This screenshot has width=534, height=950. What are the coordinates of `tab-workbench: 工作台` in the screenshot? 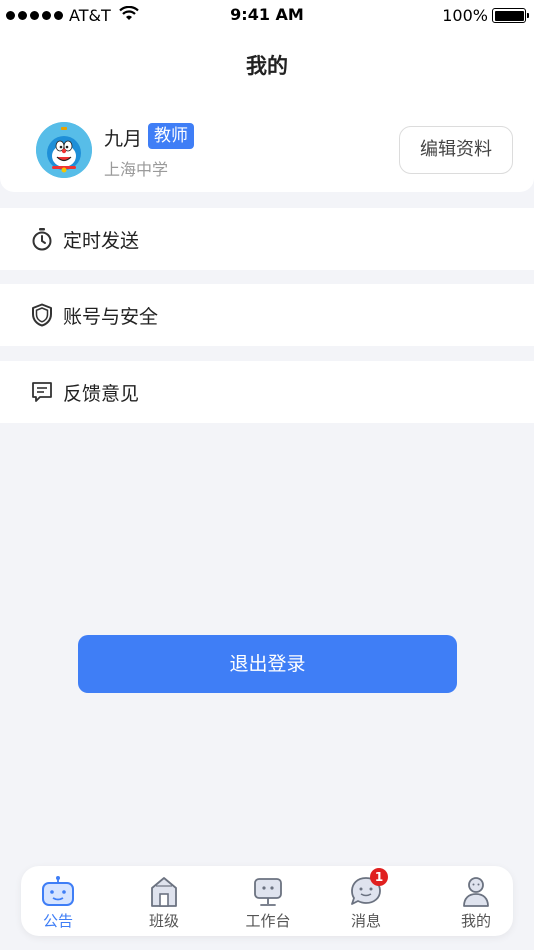 It's located at (268, 904).